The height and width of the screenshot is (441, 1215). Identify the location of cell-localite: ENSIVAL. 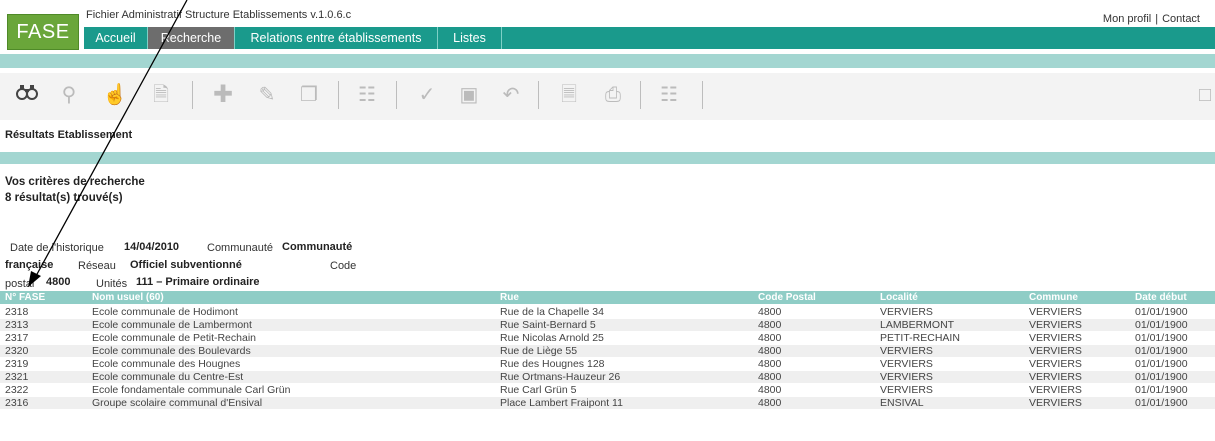
(902, 403).